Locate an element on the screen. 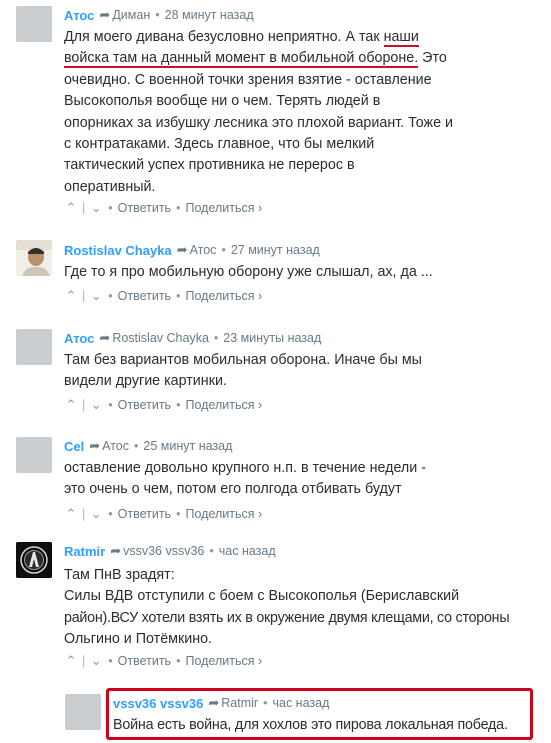  timestamp: 23 минуты назад is located at coordinates (272, 338).